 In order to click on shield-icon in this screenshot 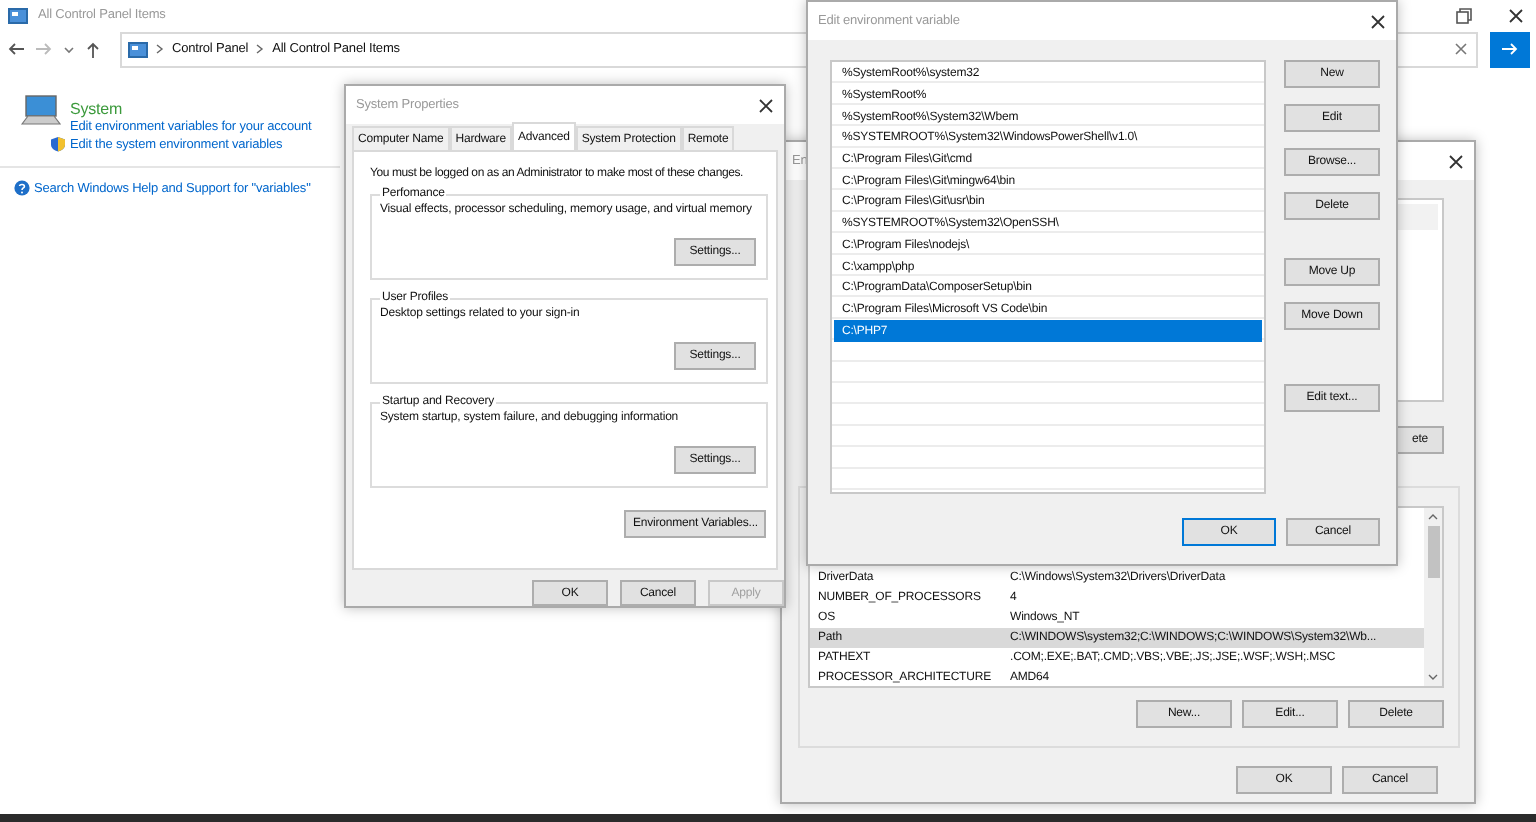, I will do `click(58, 144)`.